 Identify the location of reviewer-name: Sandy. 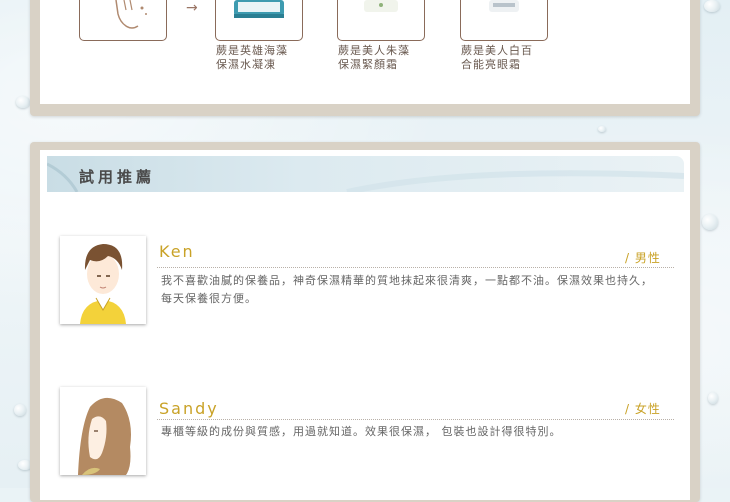
(189, 408).